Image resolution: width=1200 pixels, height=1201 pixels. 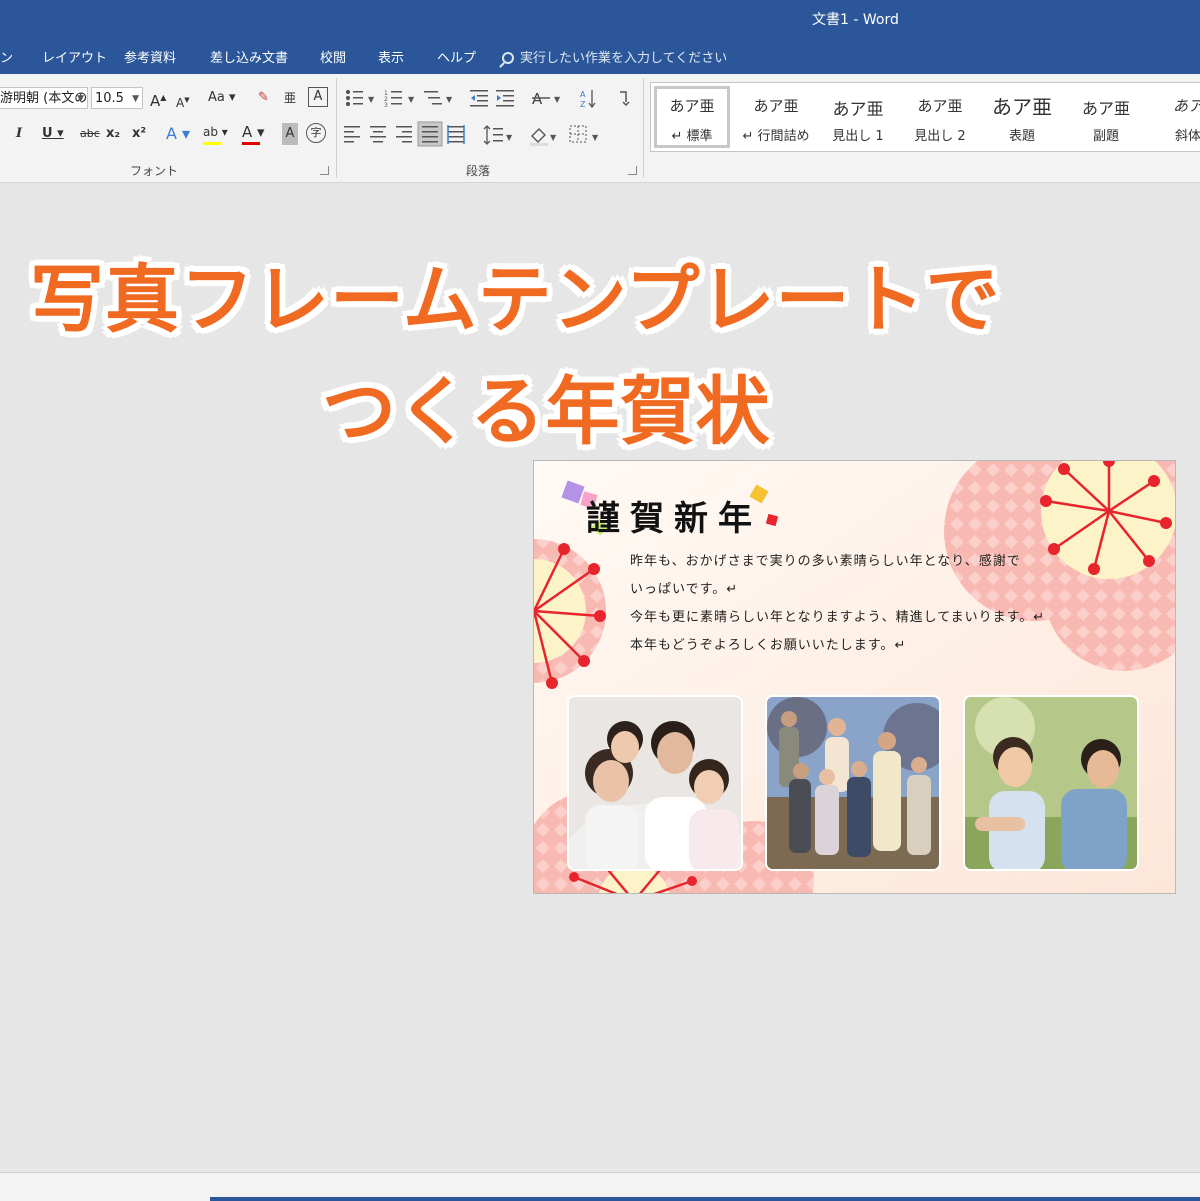 I want to click on asian-layout-icon: A, so click(x=541, y=99).